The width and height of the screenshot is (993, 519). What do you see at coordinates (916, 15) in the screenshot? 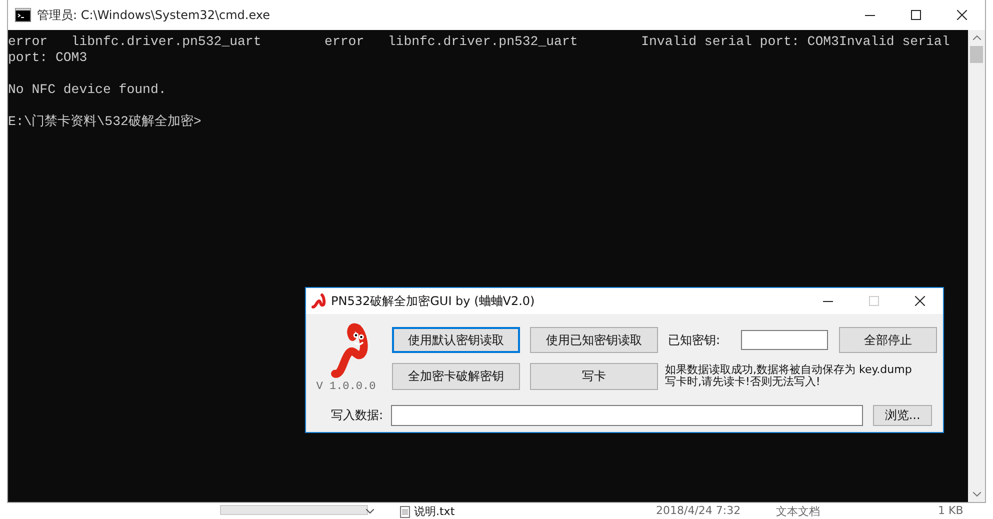
I see `maximize-icon` at bounding box center [916, 15].